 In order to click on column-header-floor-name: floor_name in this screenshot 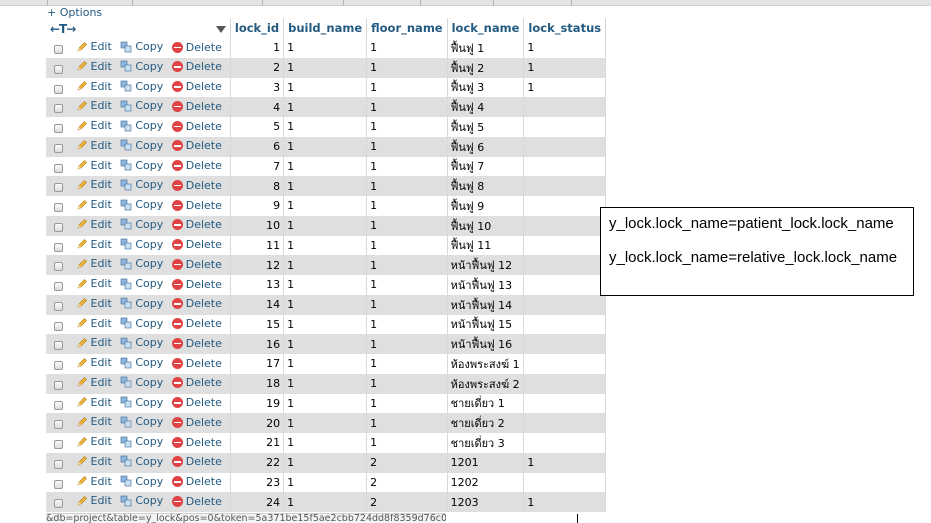, I will do `click(407, 28)`.